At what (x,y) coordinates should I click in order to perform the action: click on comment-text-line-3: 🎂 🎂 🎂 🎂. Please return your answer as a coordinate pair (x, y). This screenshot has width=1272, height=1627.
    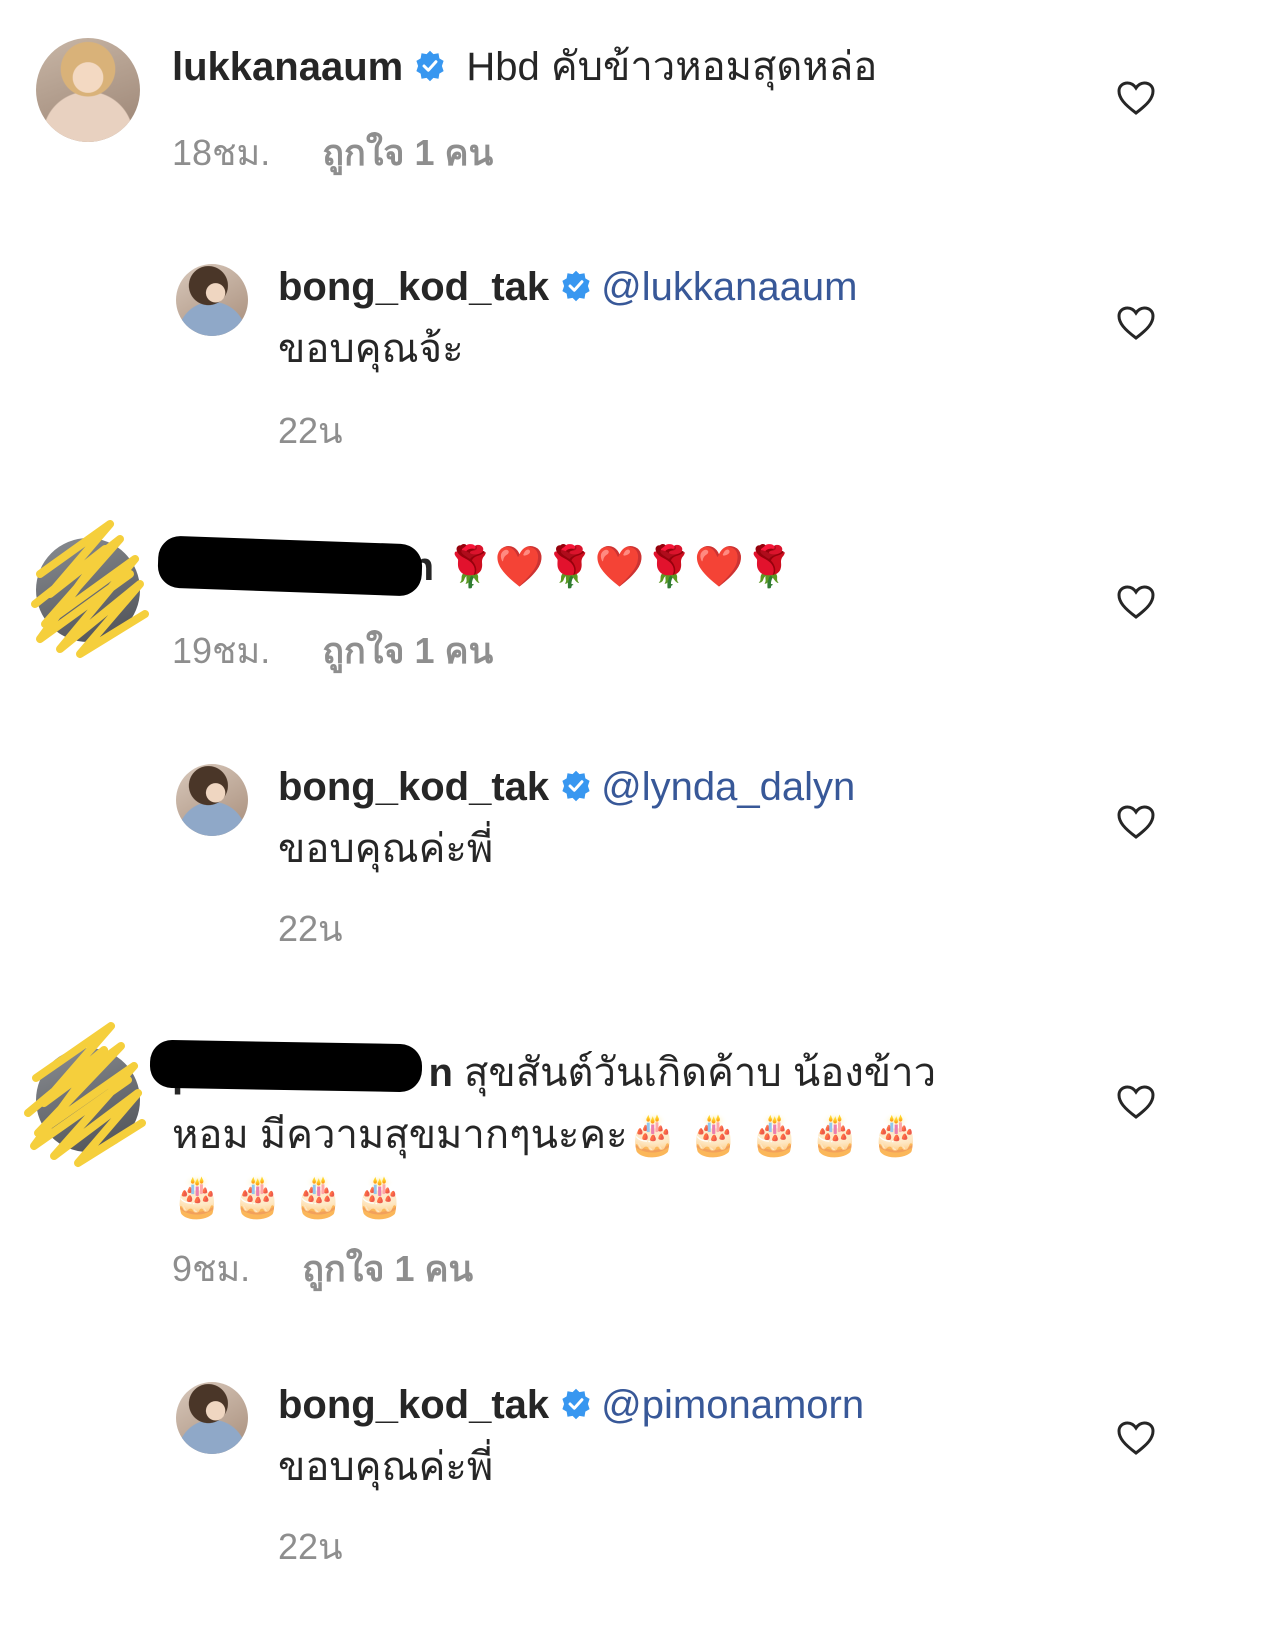
    Looking at the image, I should click on (288, 1197).